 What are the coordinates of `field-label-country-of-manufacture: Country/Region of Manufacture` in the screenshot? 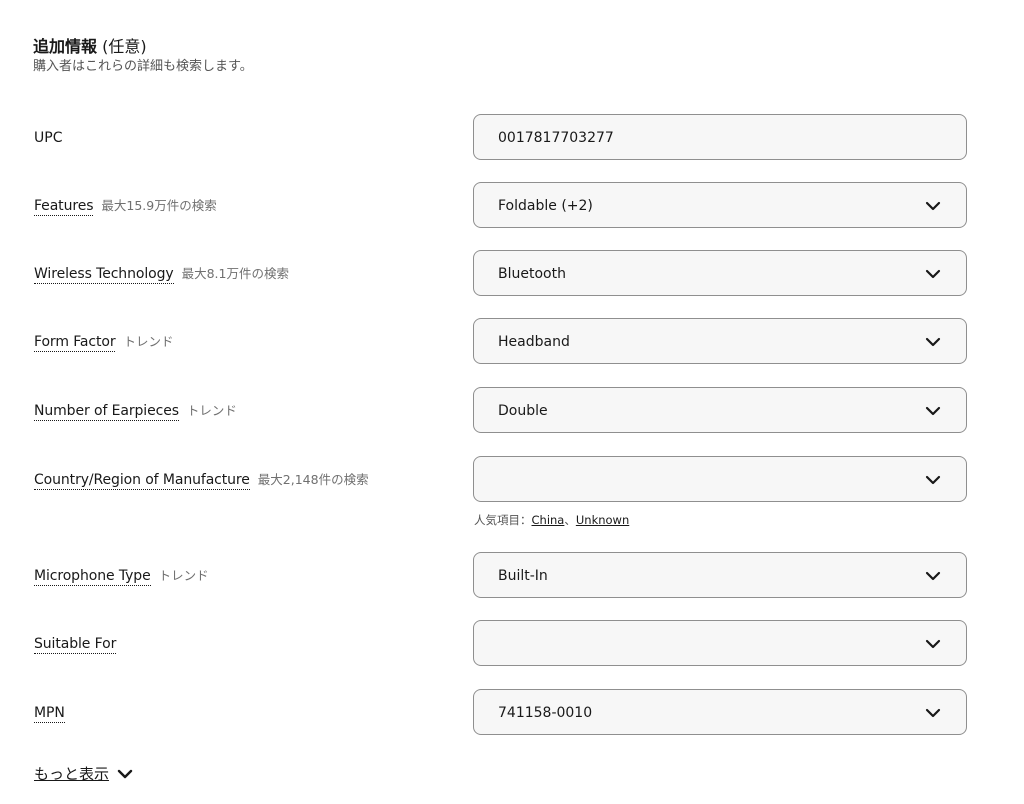 It's located at (142, 481).